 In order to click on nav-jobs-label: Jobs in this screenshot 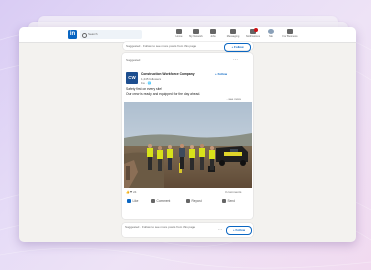, I will do `click(213, 36)`.